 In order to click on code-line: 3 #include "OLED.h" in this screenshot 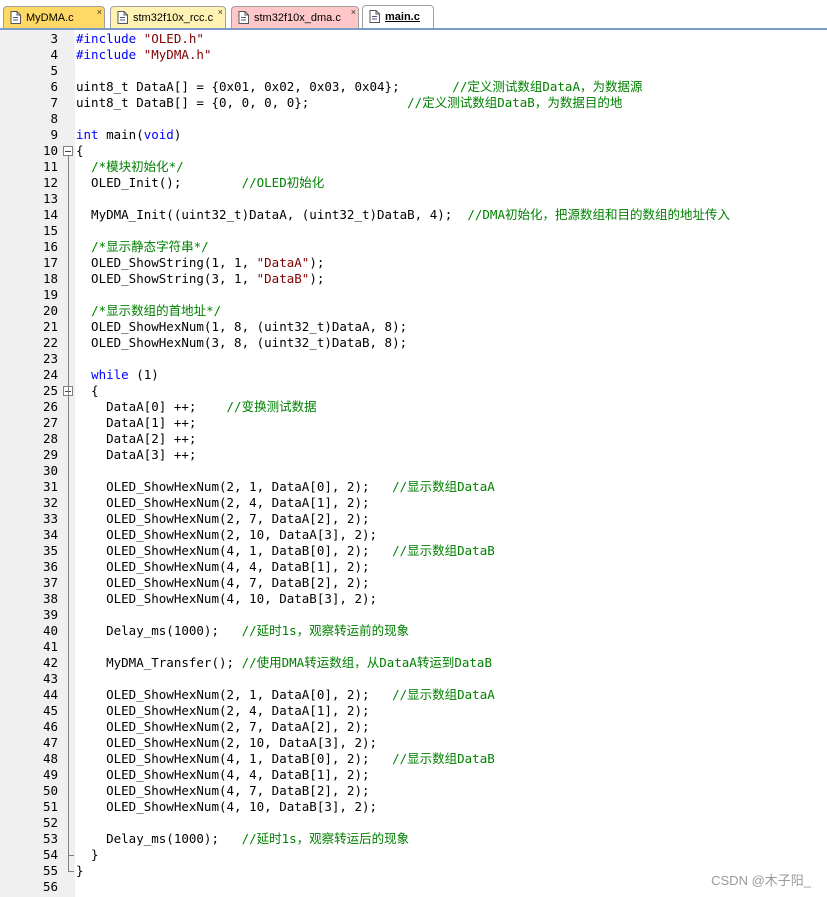, I will do `click(413, 39)`.